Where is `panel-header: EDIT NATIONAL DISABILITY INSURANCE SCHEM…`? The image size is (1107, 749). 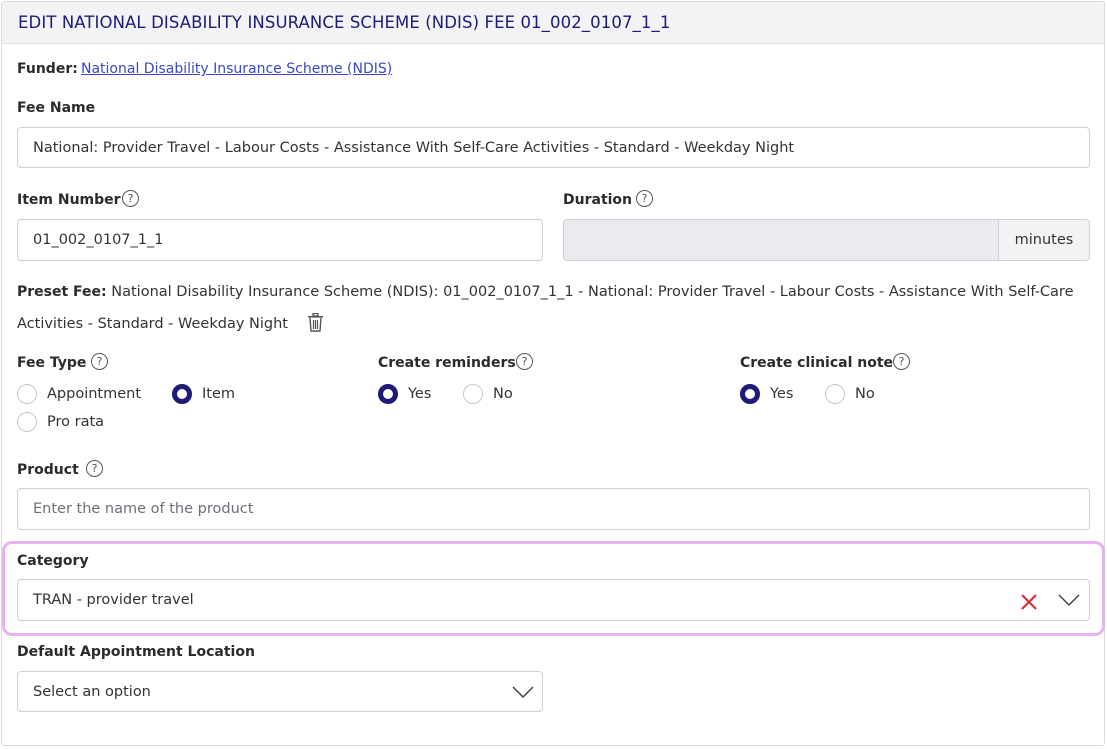 panel-header: EDIT NATIONAL DISABILITY INSURANCE SCHEM… is located at coordinates (553, 23).